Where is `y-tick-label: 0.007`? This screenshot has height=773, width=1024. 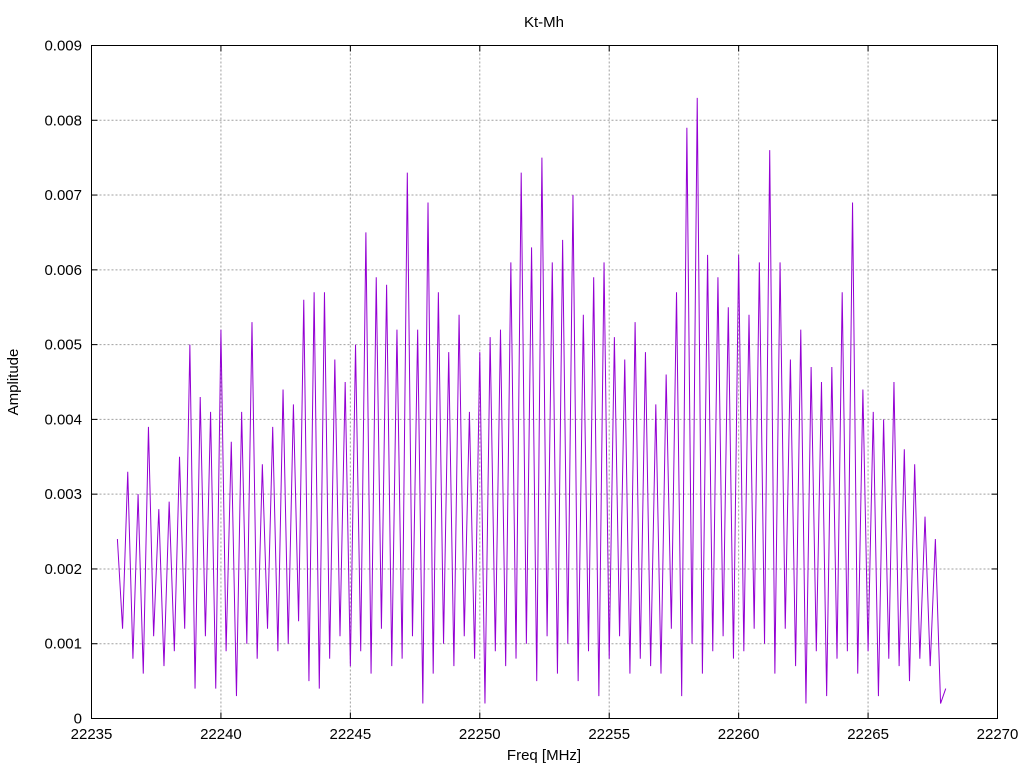
y-tick-label: 0.007 is located at coordinates (63, 195).